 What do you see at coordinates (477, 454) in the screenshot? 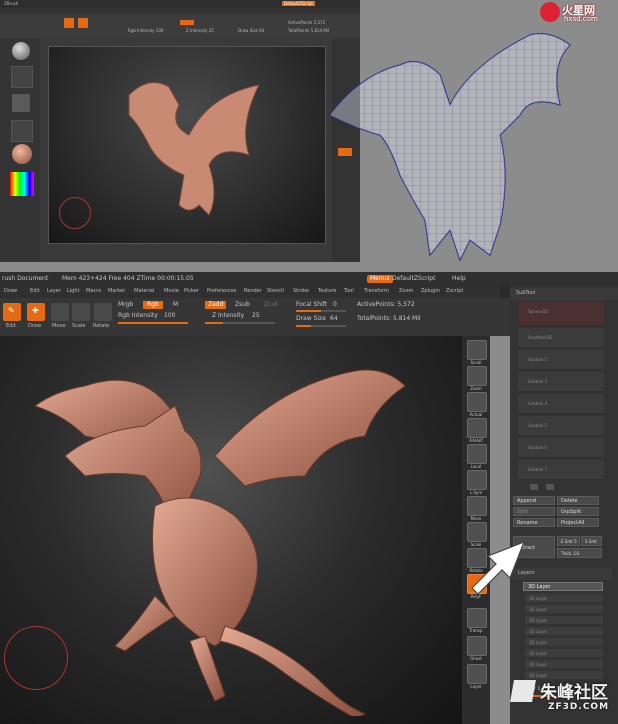
I see `local-button` at bounding box center [477, 454].